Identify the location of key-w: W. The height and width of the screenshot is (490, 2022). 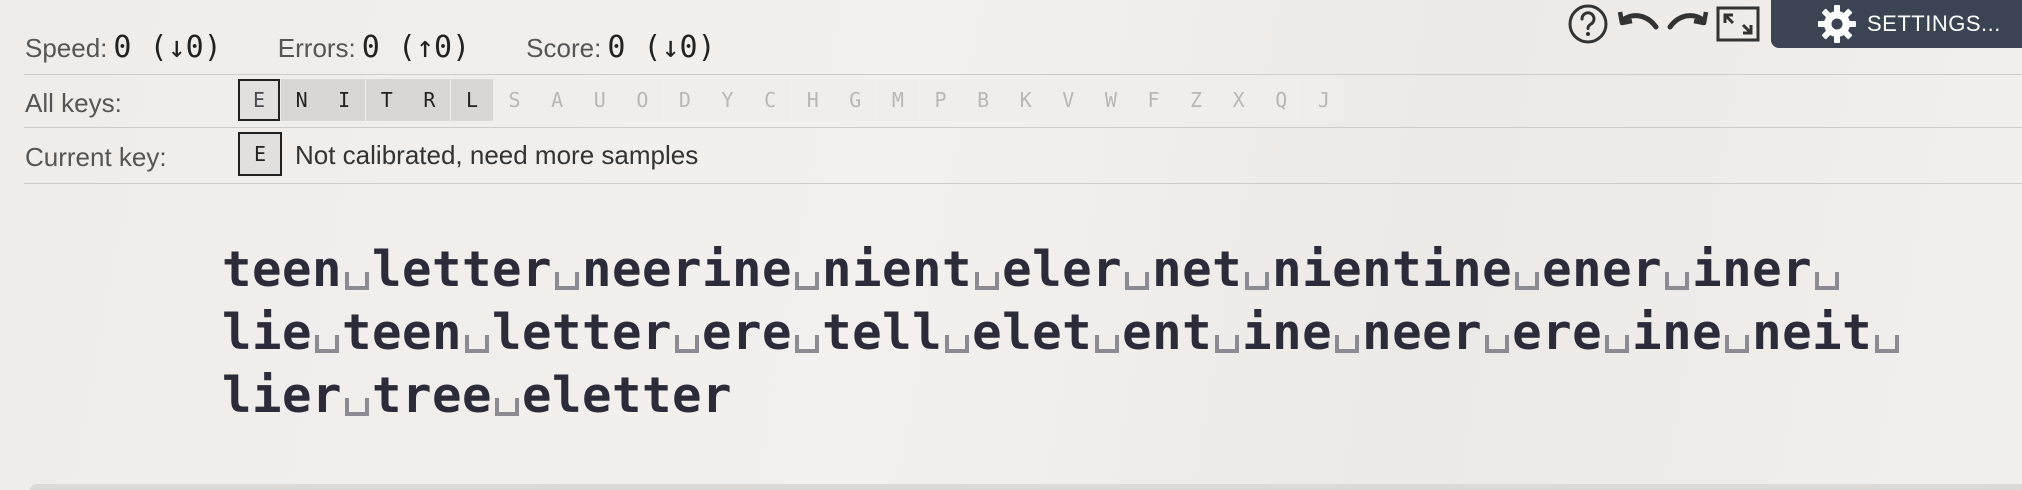
(1110, 100).